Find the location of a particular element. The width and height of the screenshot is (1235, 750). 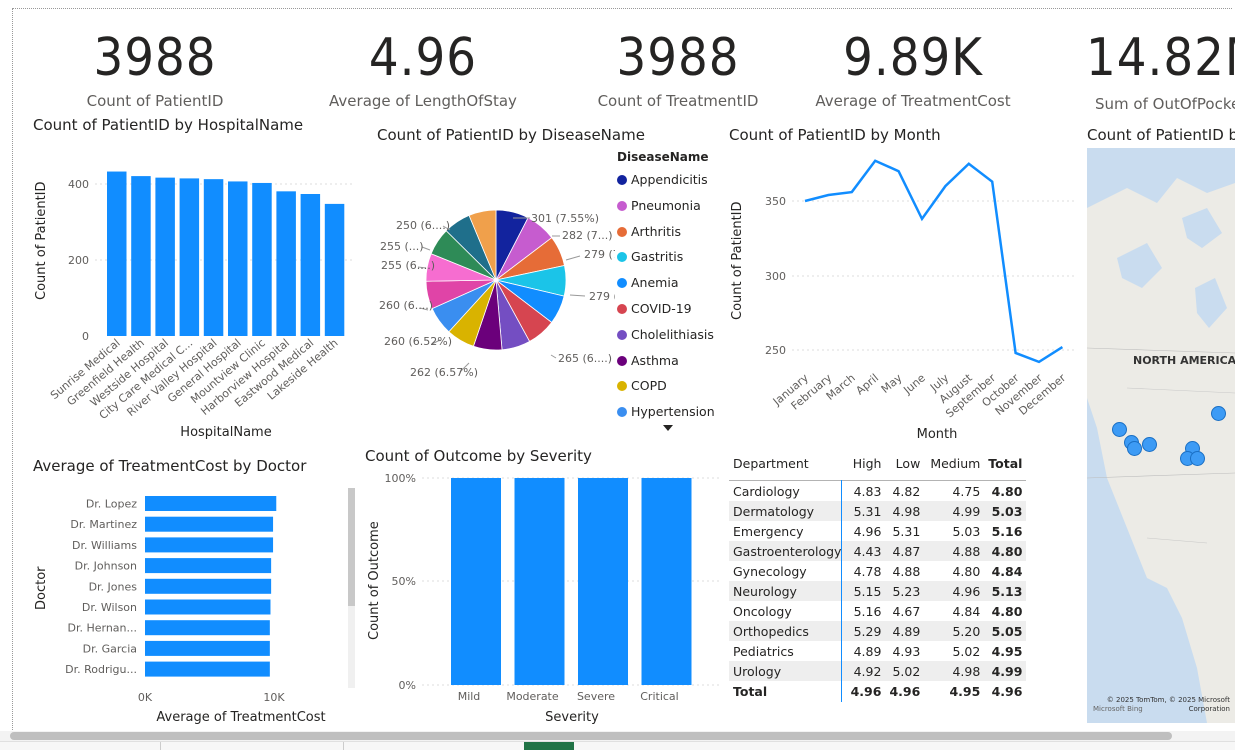

legend-item: Cholelithiasis is located at coordinates (665, 334).